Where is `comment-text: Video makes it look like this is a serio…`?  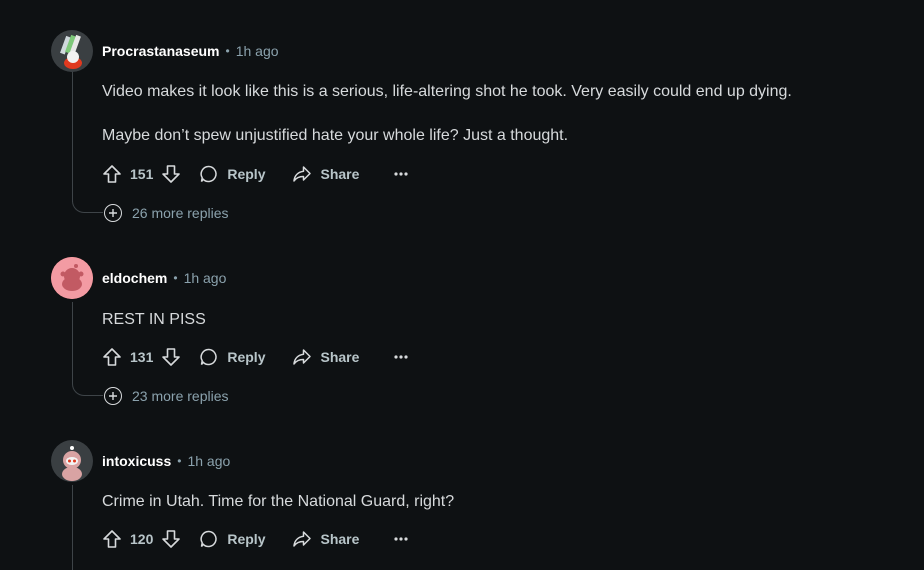
comment-text: Video makes it look like this is a serio… is located at coordinates (447, 91).